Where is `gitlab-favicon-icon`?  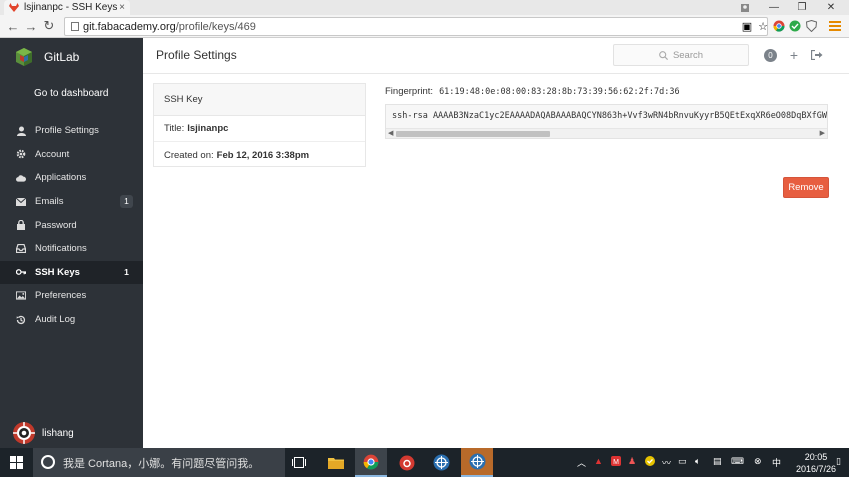
gitlab-favicon-icon is located at coordinates (14, 7).